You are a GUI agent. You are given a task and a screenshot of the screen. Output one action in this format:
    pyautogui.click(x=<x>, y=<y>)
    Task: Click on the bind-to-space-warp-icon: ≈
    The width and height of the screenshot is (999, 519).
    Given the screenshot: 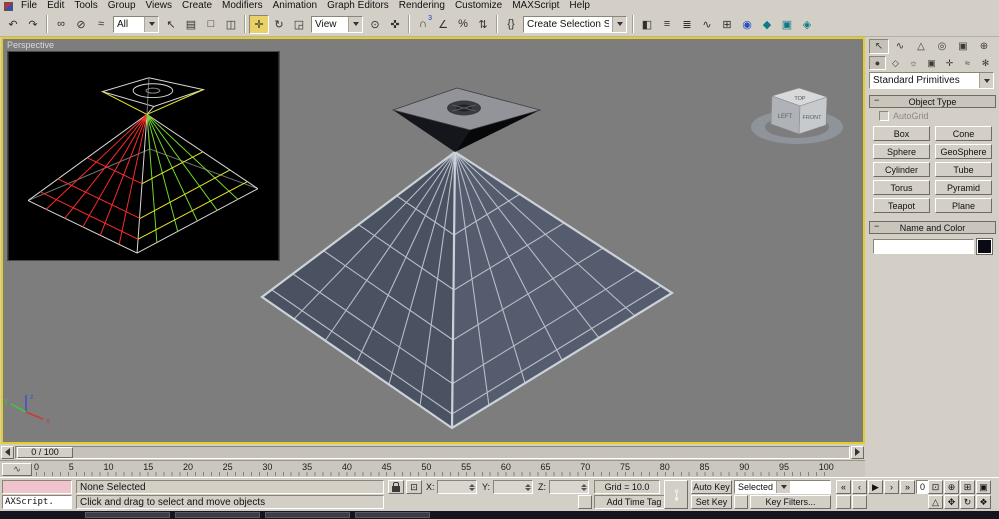 What is the action you would take?
    pyautogui.click(x=101, y=24)
    